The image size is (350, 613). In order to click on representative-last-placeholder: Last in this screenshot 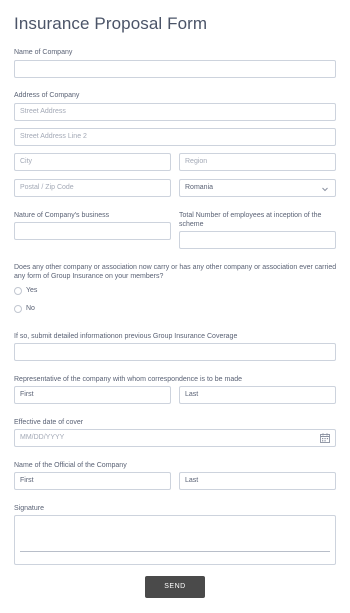, I will do `click(192, 394)`.